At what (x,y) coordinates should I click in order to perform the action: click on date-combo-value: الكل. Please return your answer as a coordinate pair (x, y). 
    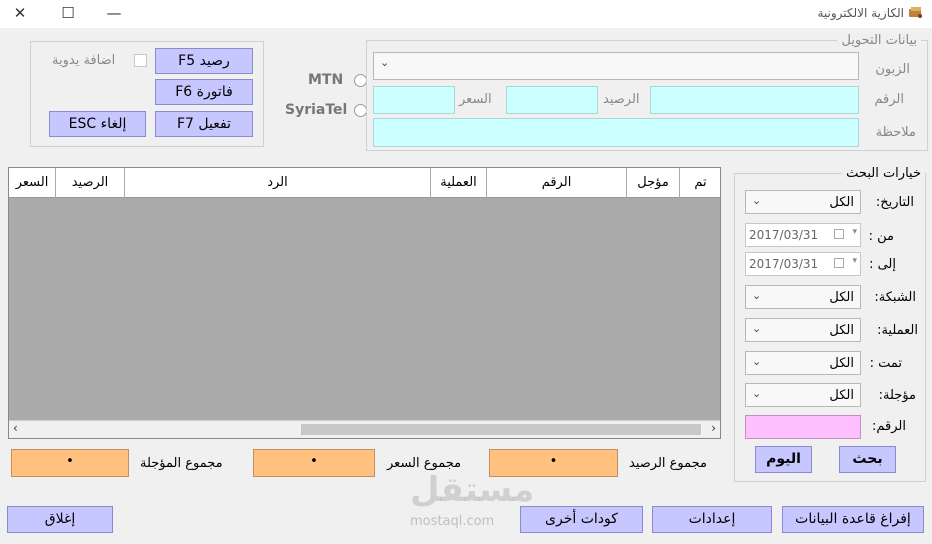
    Looking at the image, I should click on (841, 202).